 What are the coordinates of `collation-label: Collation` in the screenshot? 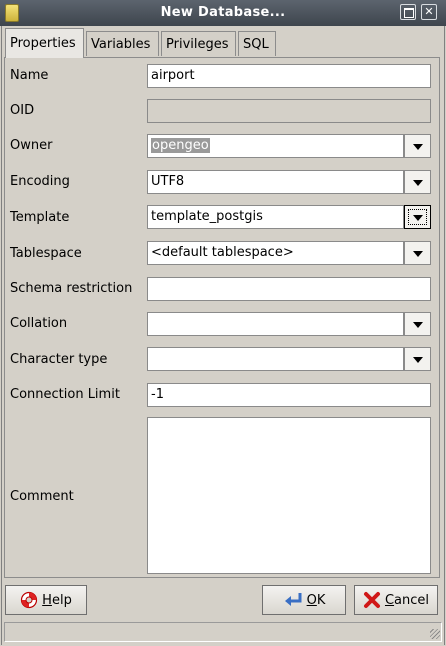 It's located at (39, 323).